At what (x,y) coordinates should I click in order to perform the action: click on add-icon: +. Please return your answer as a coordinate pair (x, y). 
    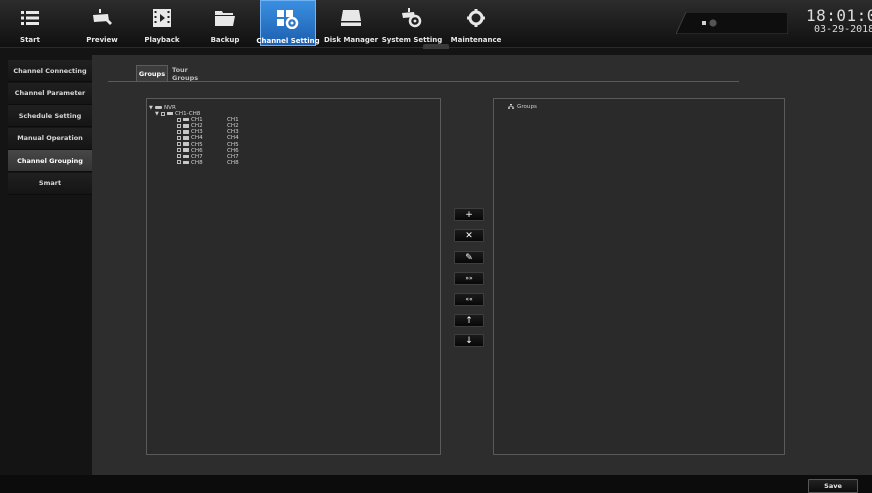
    Looking at the image, I should click on (469, 214).